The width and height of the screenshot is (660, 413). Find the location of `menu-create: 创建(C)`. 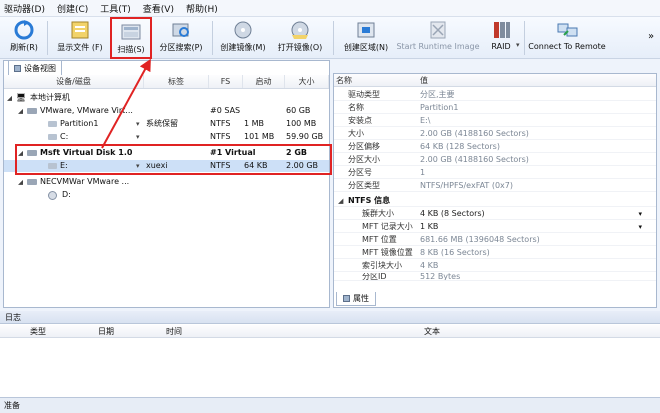

menu-create: 创建(C) is located at coordinates (72, 8).